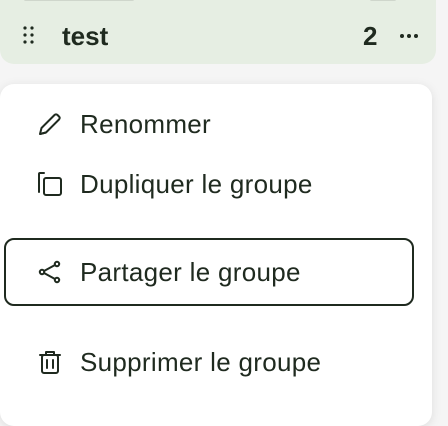  Describe the element at coordinates (50, 124) in the screenshot. I see `pencil-icon` at that location.